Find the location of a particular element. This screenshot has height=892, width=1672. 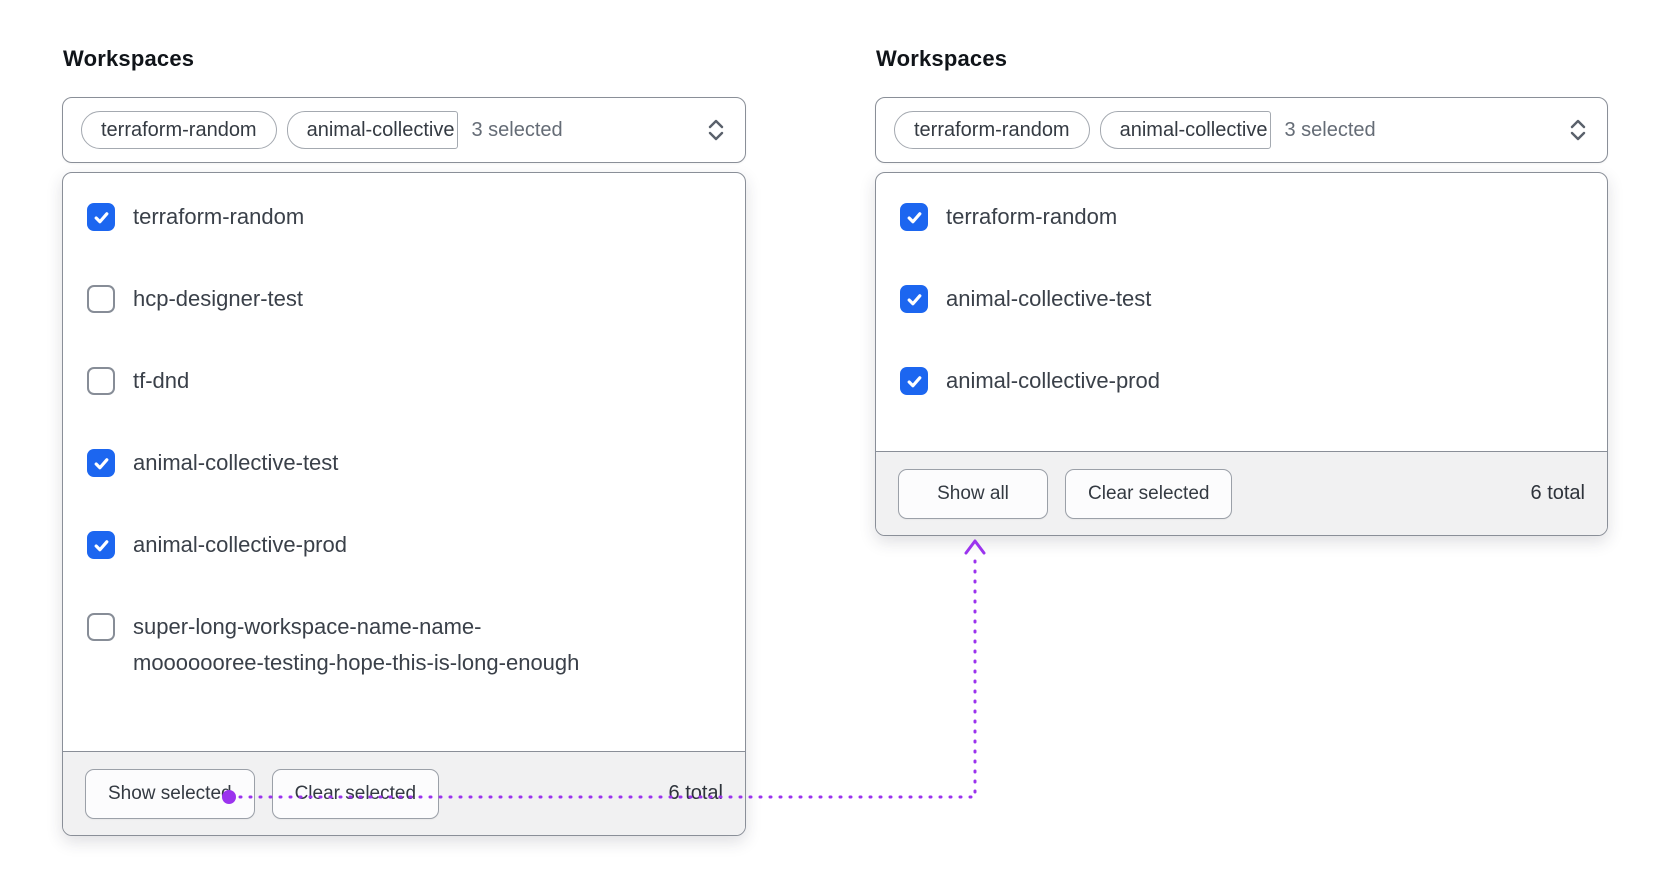

option-label-line1: super-long-workspace-name-name- is located at coordinates (307, 626).